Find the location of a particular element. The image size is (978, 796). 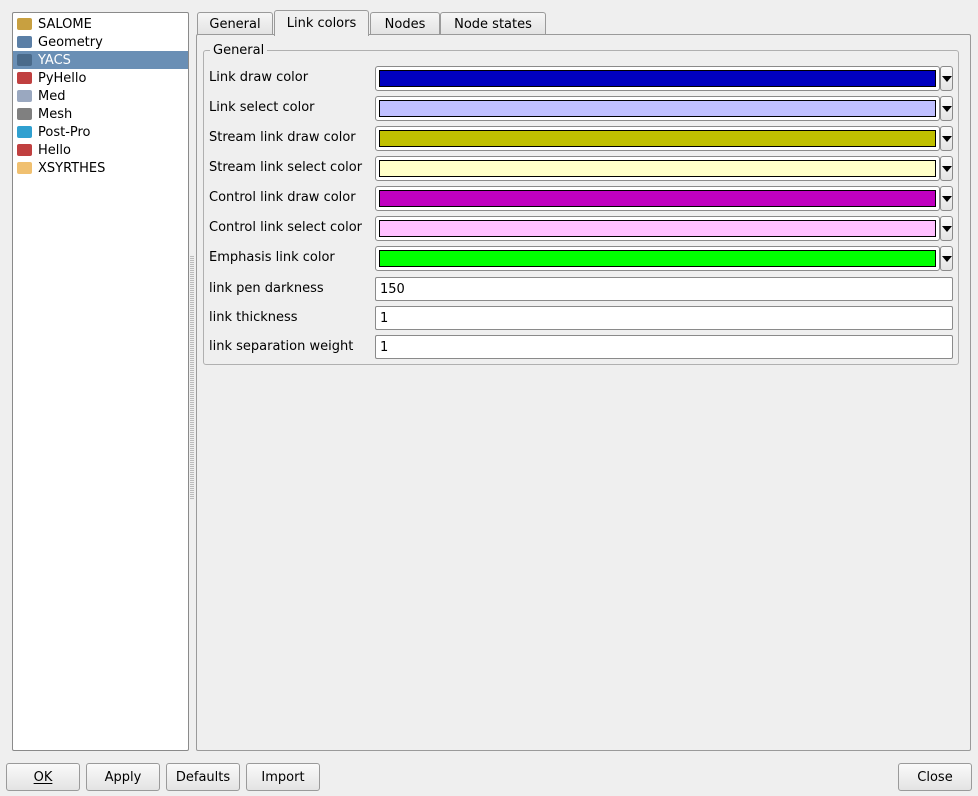

salome-icon is located at coordinates (24, 24).